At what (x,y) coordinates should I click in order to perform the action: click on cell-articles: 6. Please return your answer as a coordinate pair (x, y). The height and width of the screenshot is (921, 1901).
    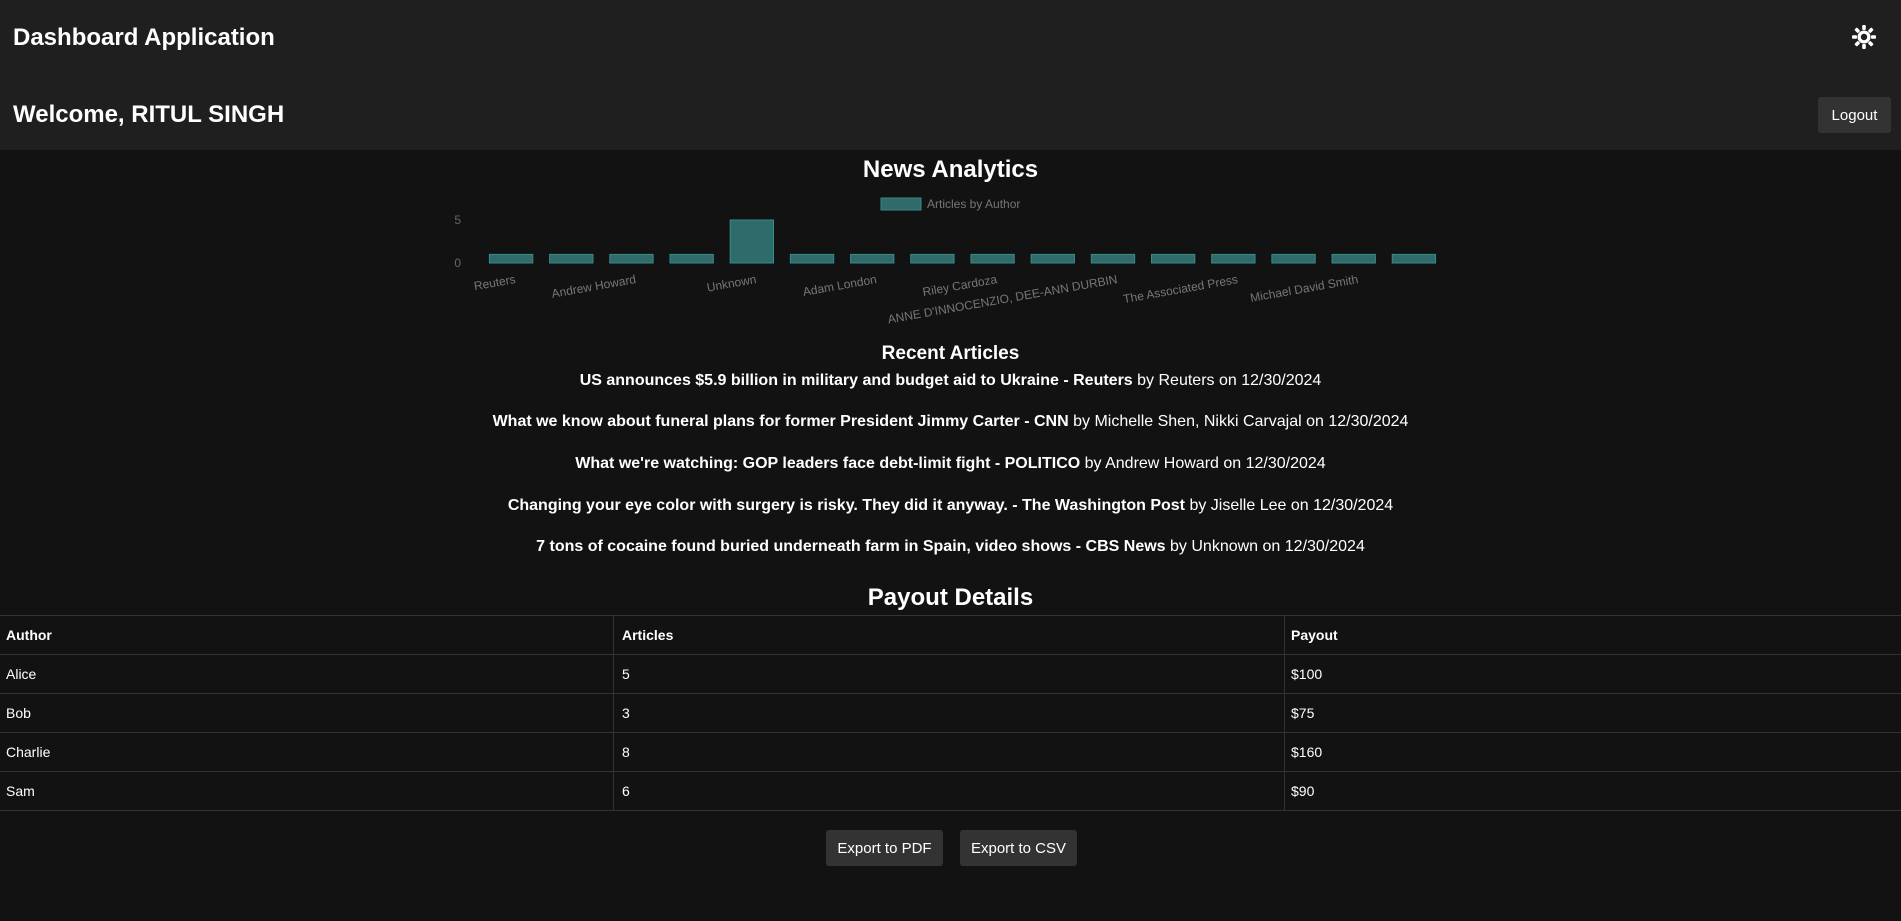
    Looking at the image, I should click on (949, 791).